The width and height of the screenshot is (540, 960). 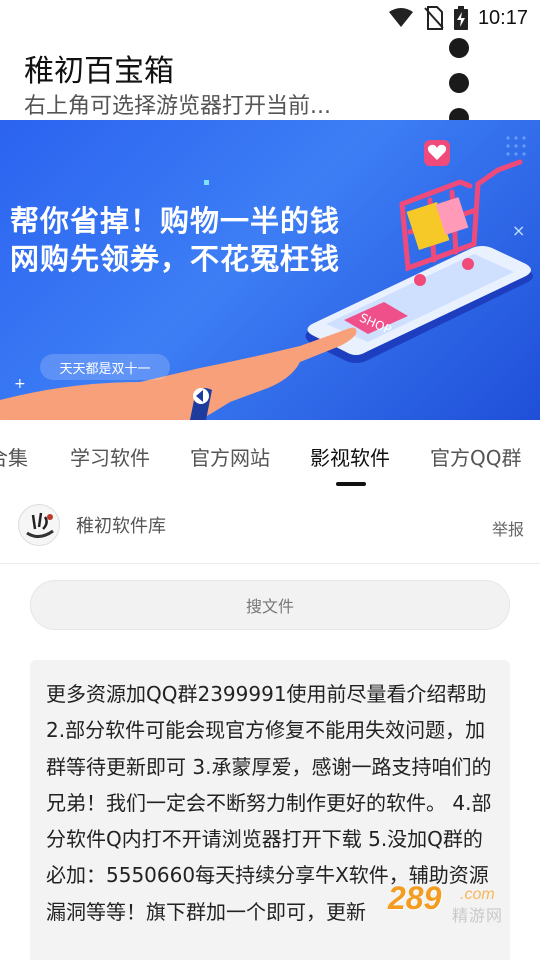 I want to click on tab-official-website: 官方网站, so click(x=230, y=456).